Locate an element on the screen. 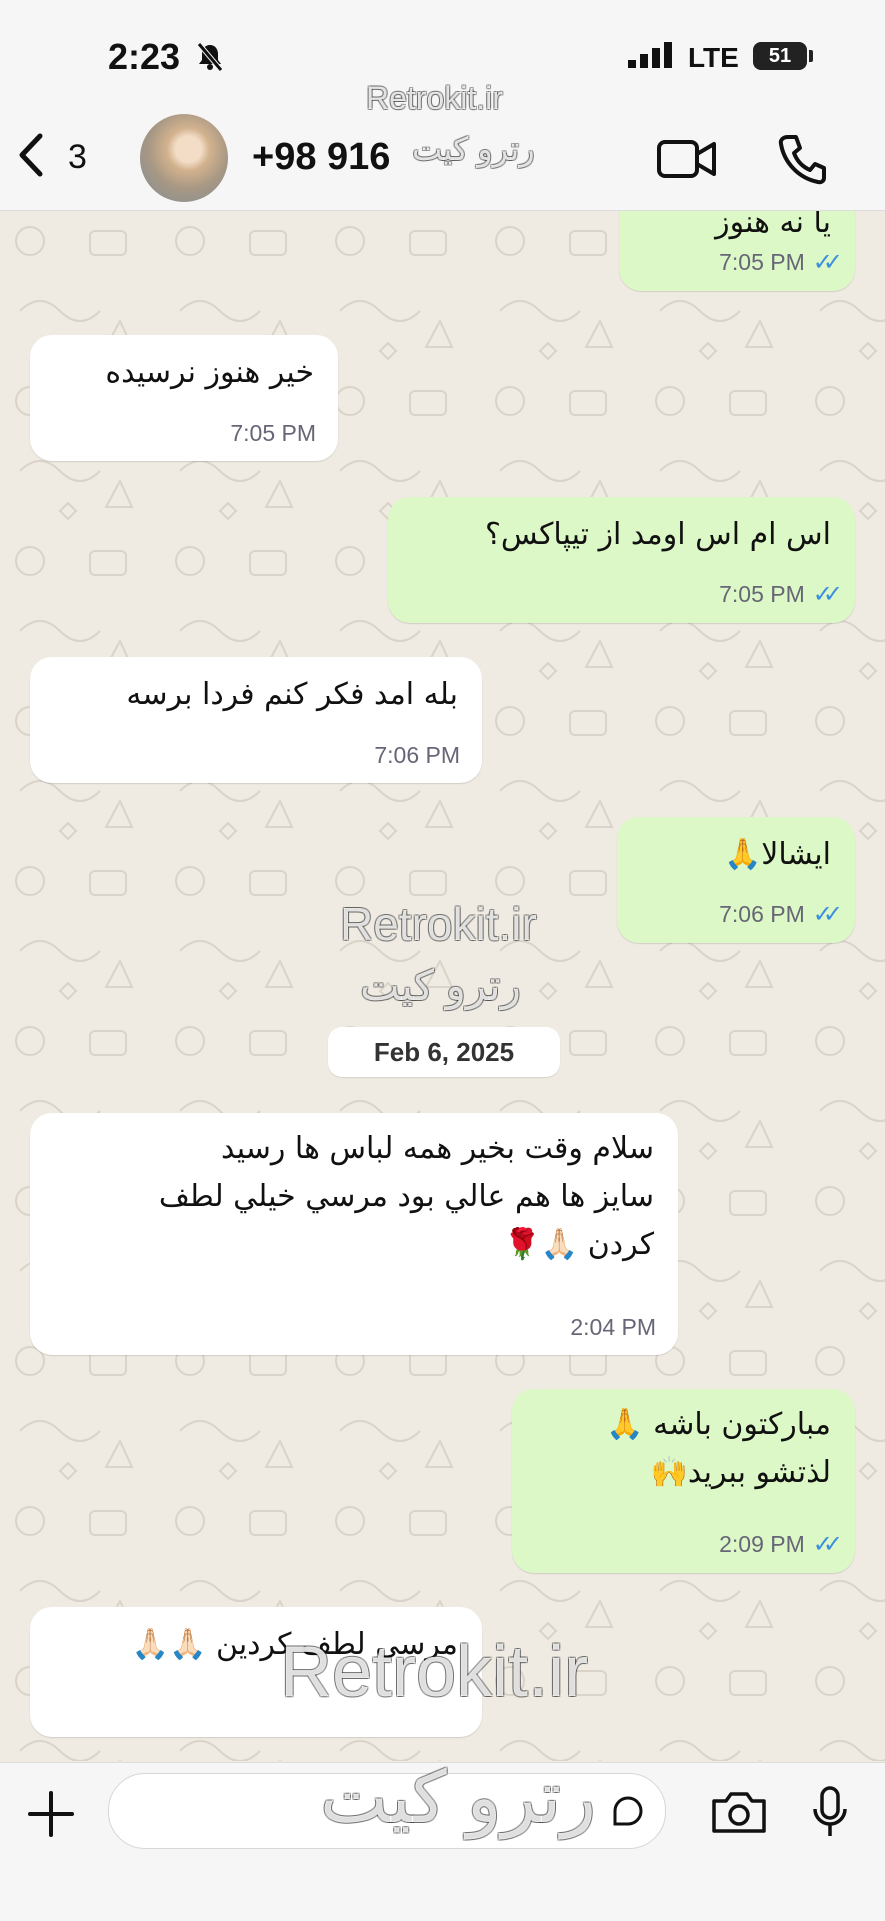 This screenshot has width=885, height=1921. date-separator: Feb 6, 2025 is located at coordinates (444, 1052).